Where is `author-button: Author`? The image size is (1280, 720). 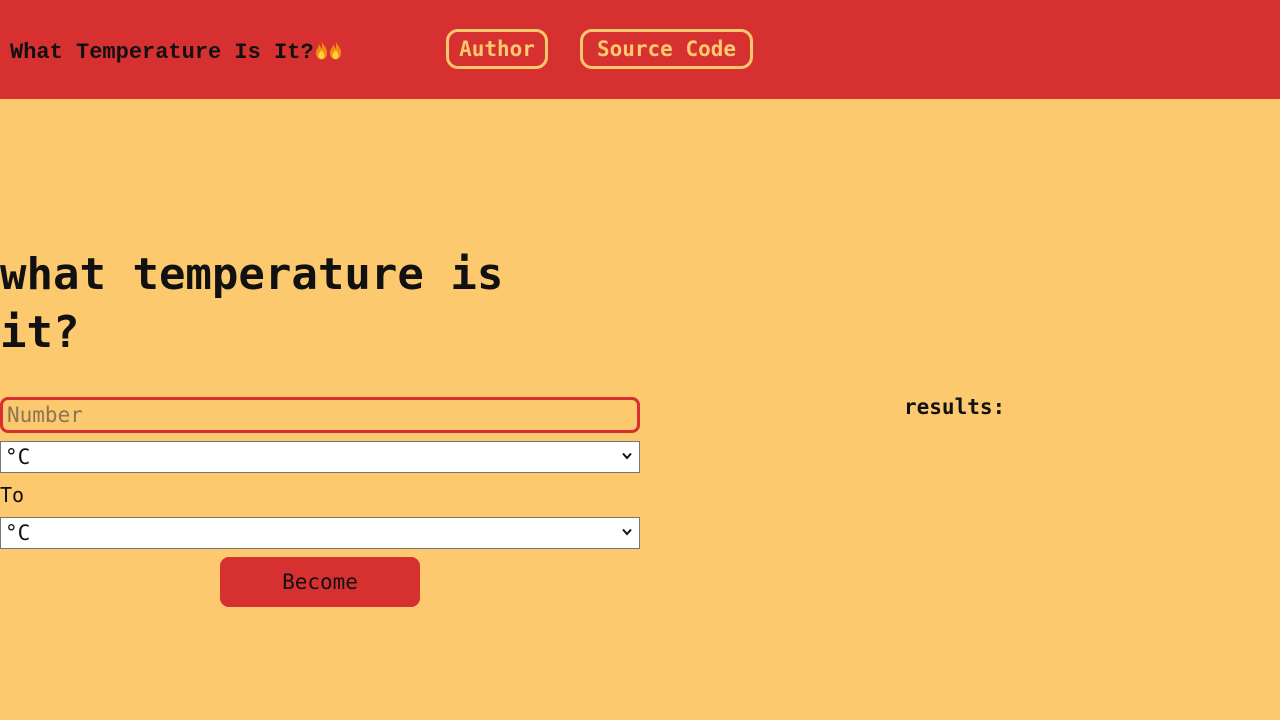
author-button: Author is located at coordinates (497, 49).